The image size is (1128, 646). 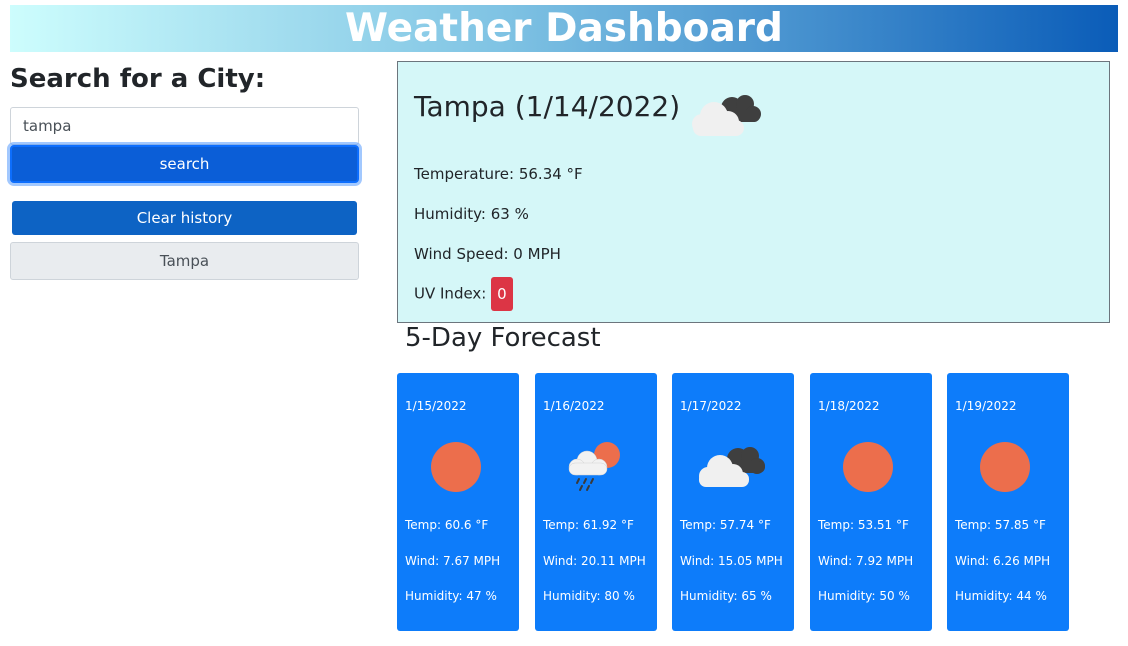 What do you see at coordinates (1000, 525) in the screenshot?
I see `forecast-temp: Temp: 57.85 °F` at bounding box center [1000, 525].